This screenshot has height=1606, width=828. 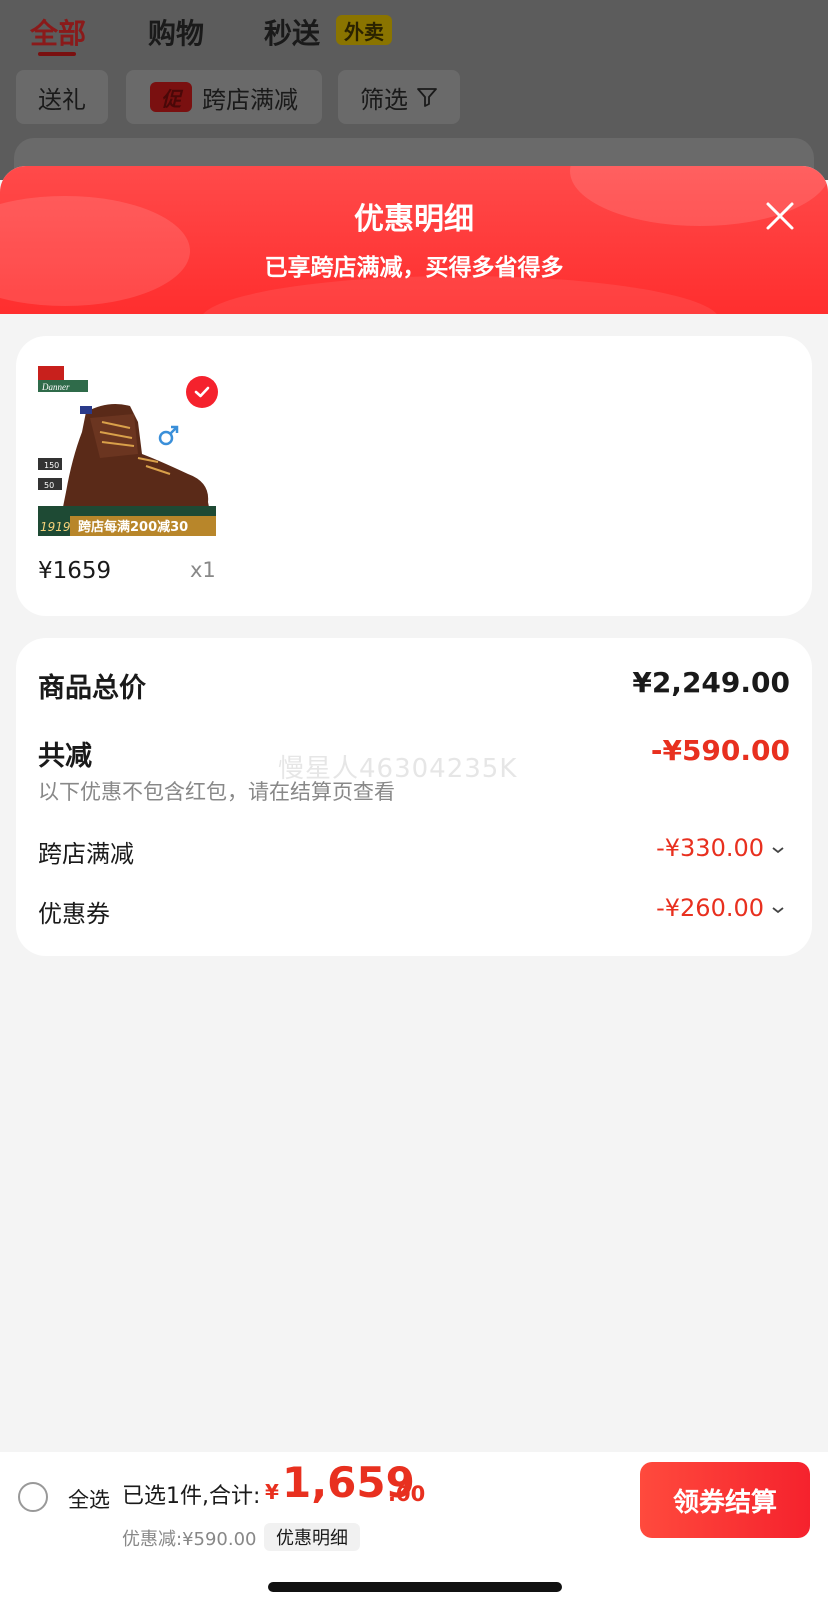 What do you see at coordinates (74, 914) in the screenshot?
I see `discount-row-label: 优惠券` at bounding box center [74, 914].